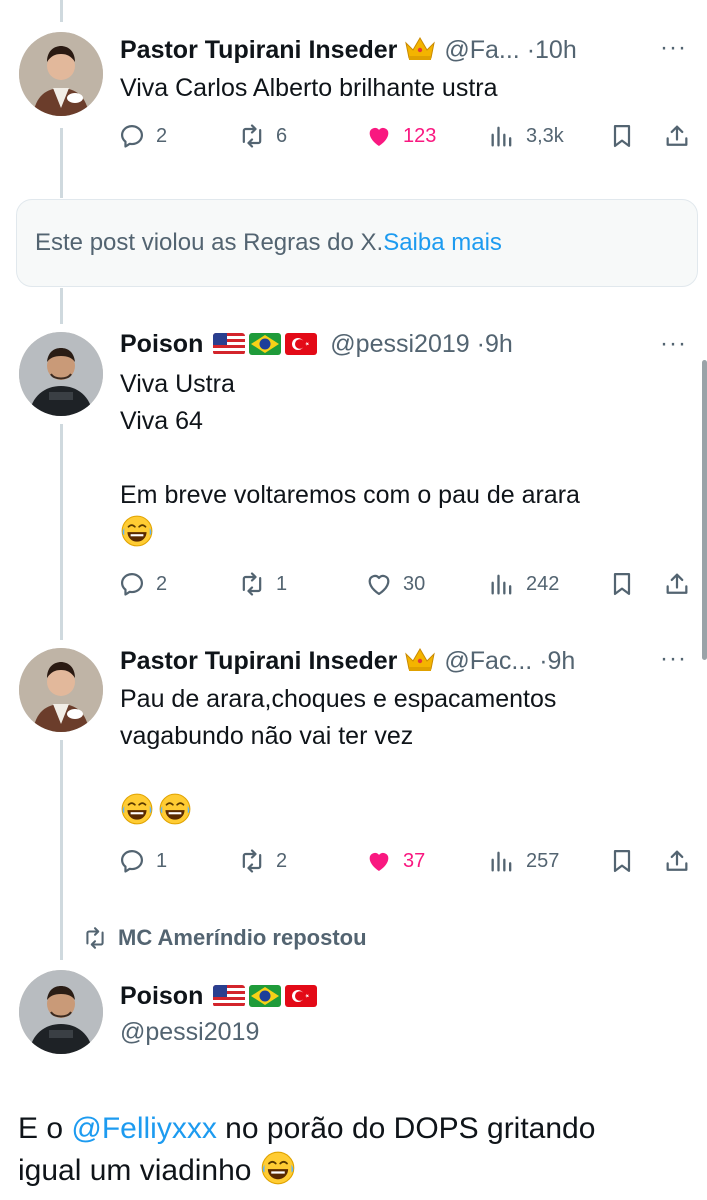 Image resolution: width=707 pixels, height=1200 pixels. I want to click on like-button: 37, so click(395, 861).